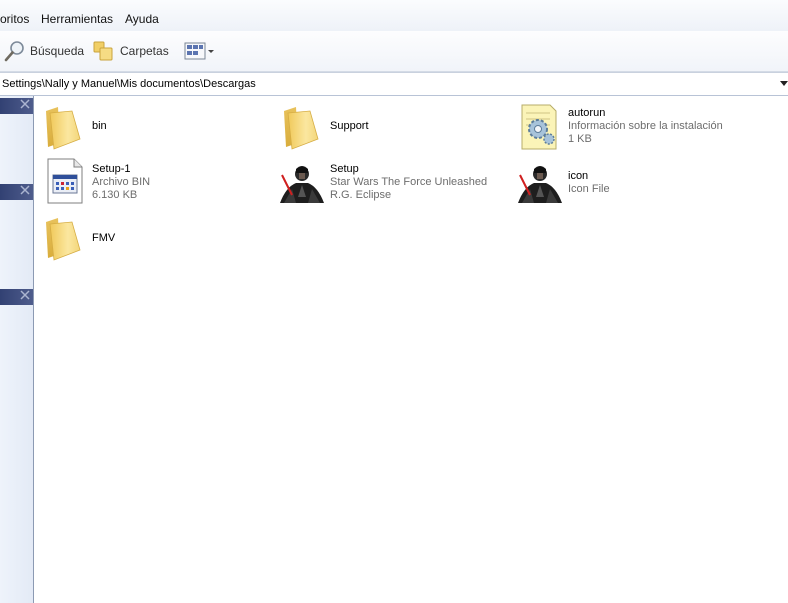  What do you see at coordinates (142, 19) in the screenshot?
I see `menu-help: Ayuda` at bounding box center [142, 19].